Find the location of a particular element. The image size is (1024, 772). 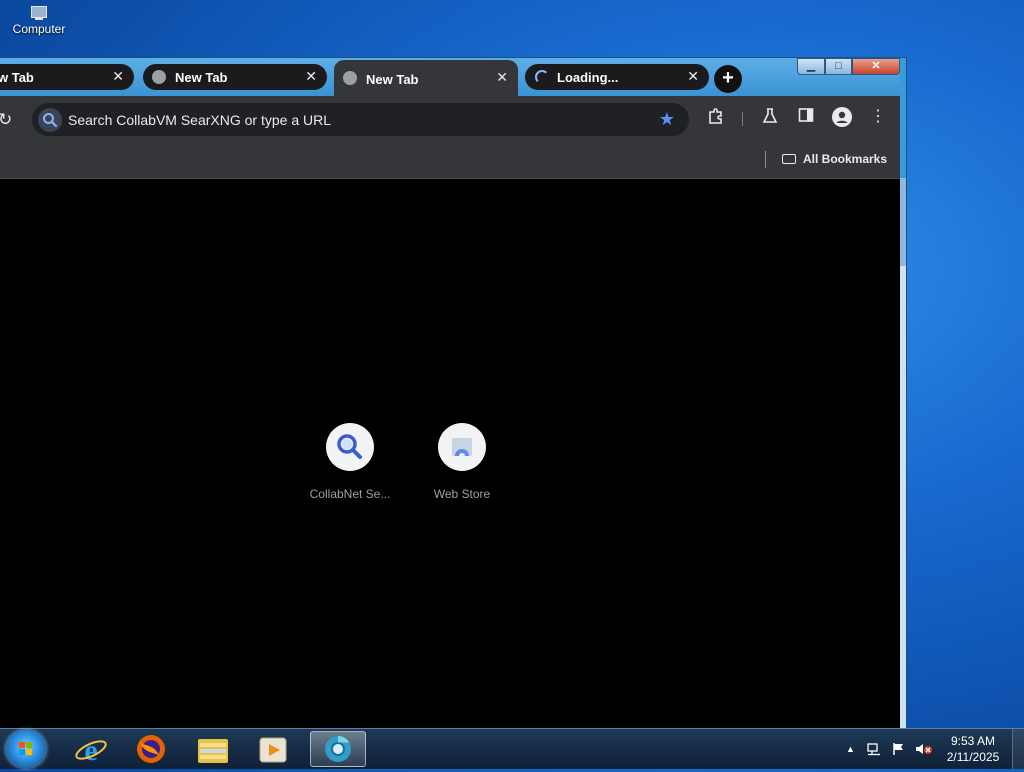

side-panel-icon is located at coordinates (806, 117).